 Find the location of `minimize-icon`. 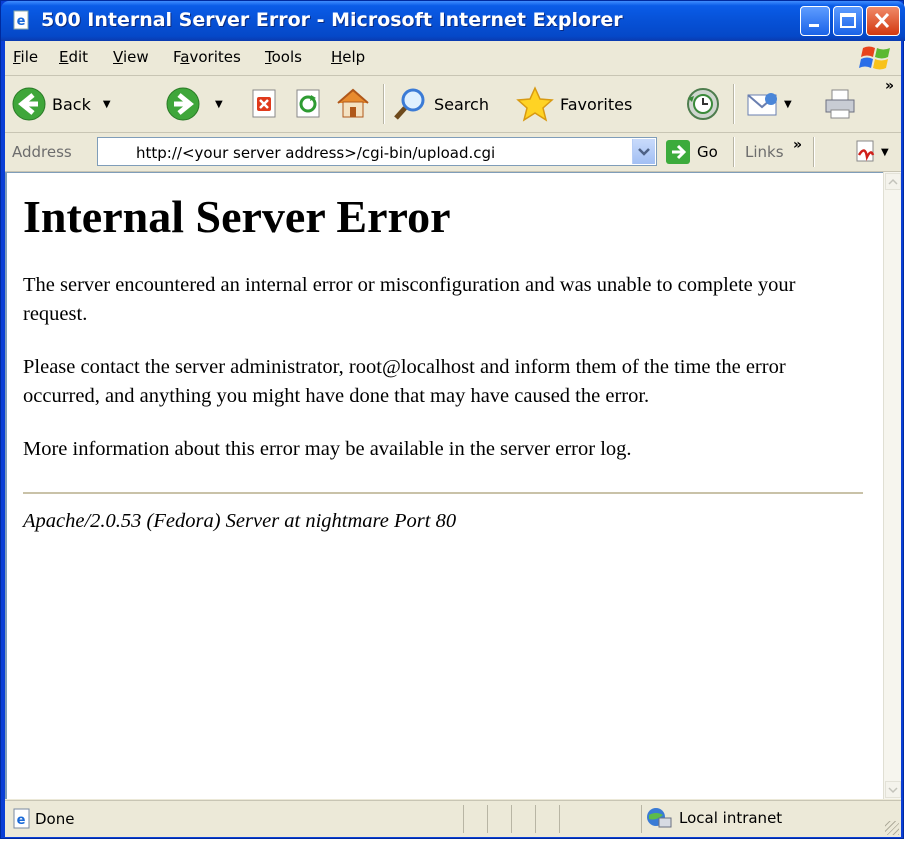

minimize-icon is located at coordinates (814, 25).